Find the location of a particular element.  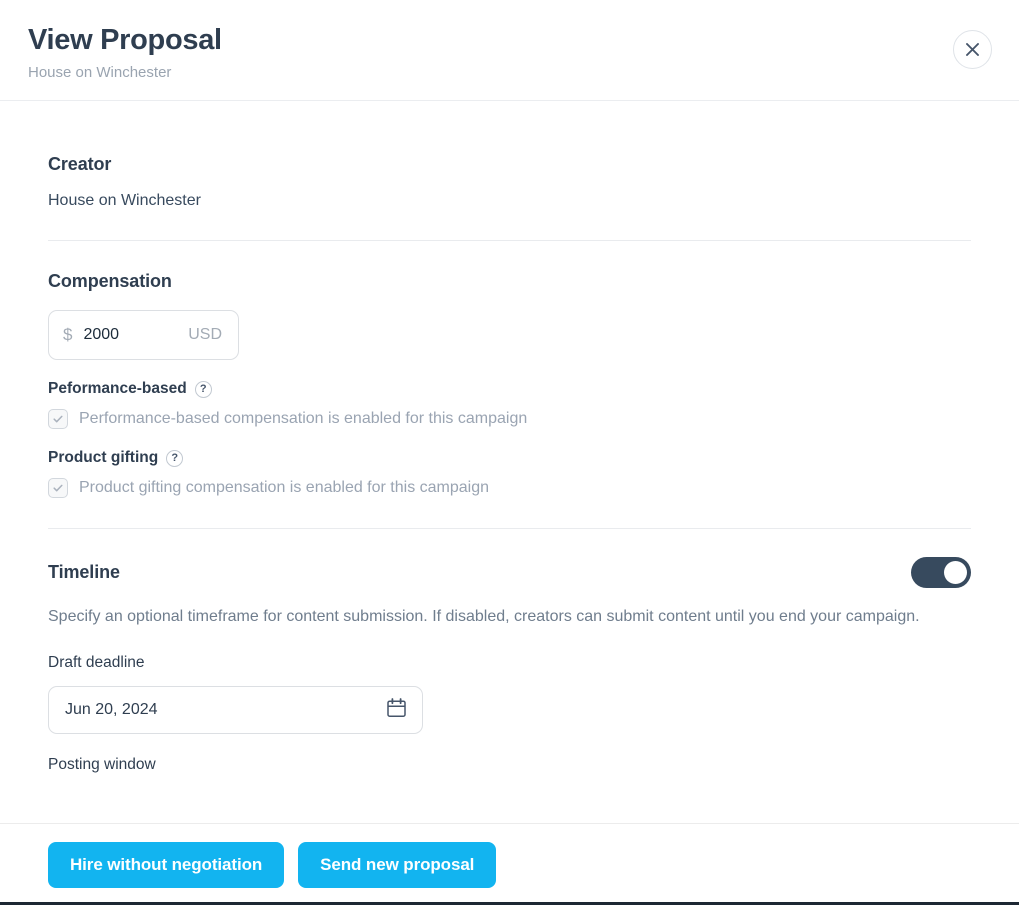

timeline-header-row: Timeline is located at coordinates (509, 572).